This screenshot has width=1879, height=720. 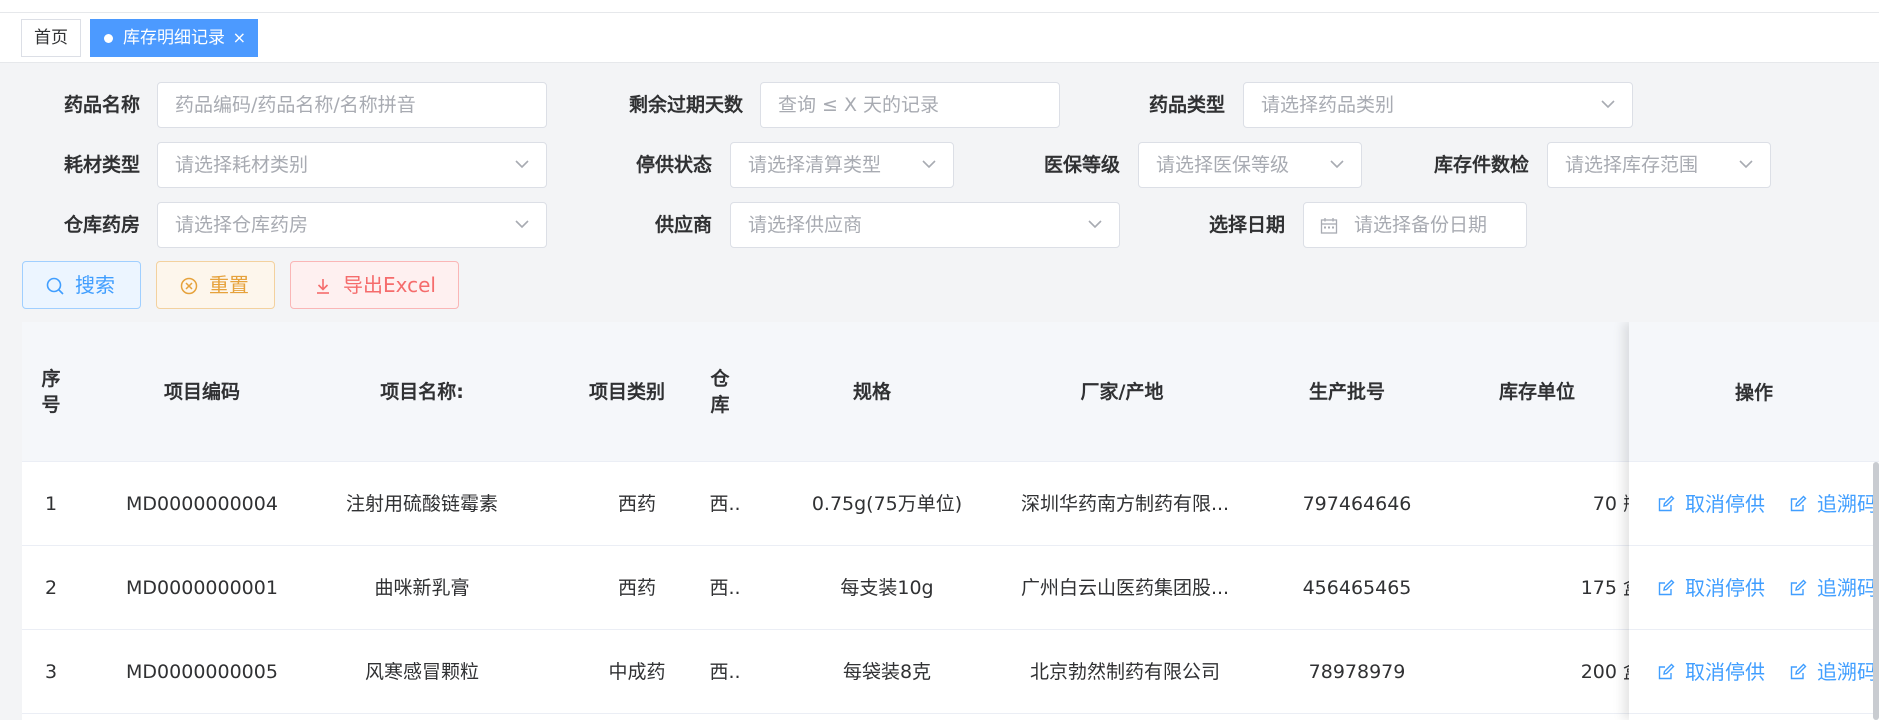 I want to click on cell-name: 风寒感冒颗粒, so click(x=421, y=672).